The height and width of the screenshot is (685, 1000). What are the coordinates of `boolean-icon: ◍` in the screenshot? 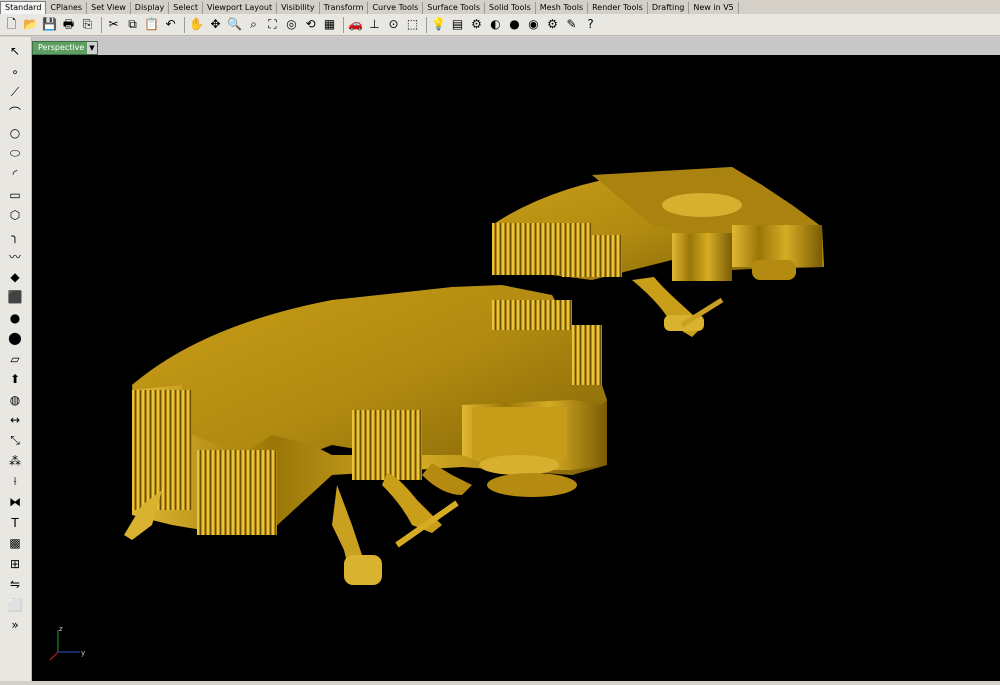 It's located at (15, 400).